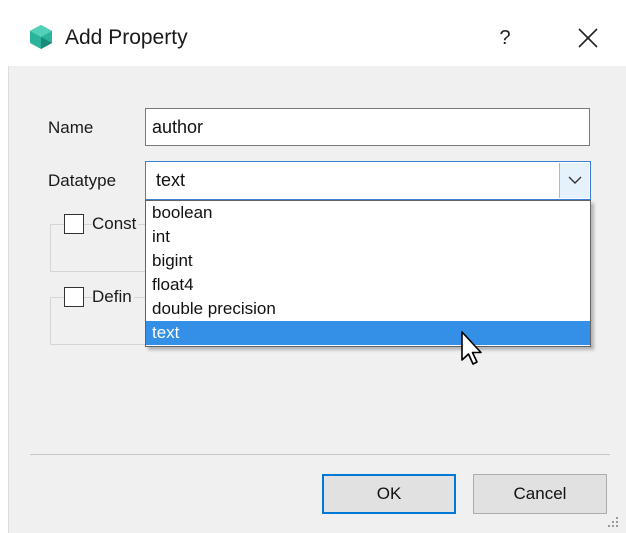 The image size is (626, 533). Describe the element at coordinates (540, 494) in the screenshot. I see `cancel-button: Cancel` at that location.